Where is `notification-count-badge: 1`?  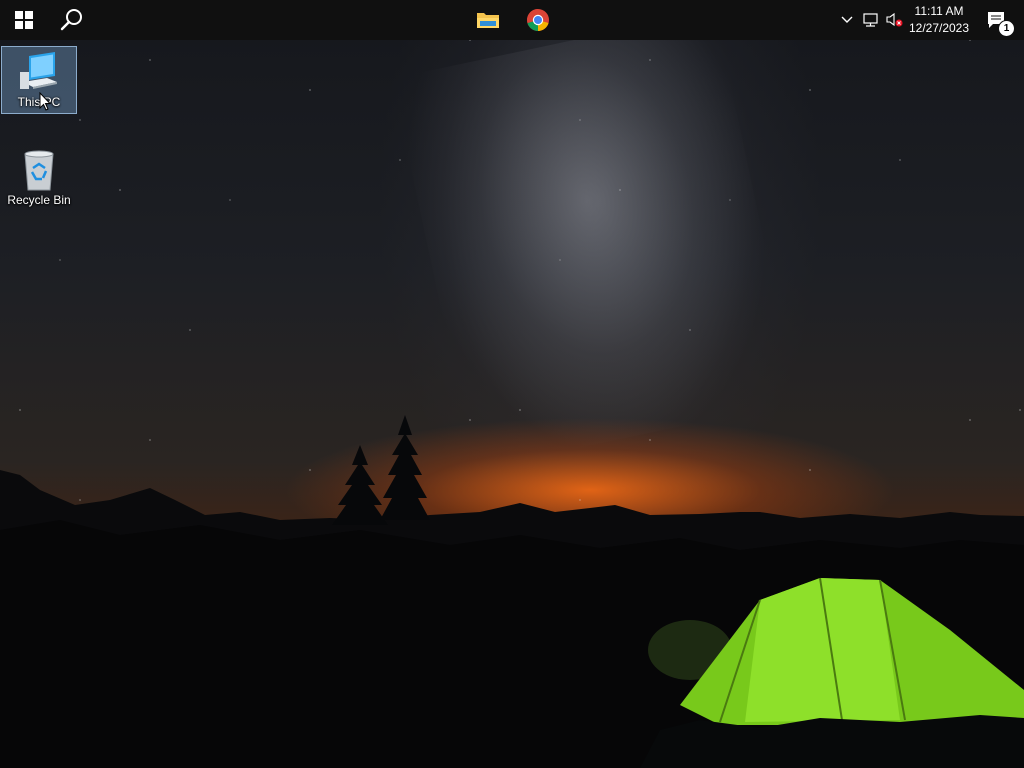 notification-count-badge: 1 is located at coordinates (1006, 28).